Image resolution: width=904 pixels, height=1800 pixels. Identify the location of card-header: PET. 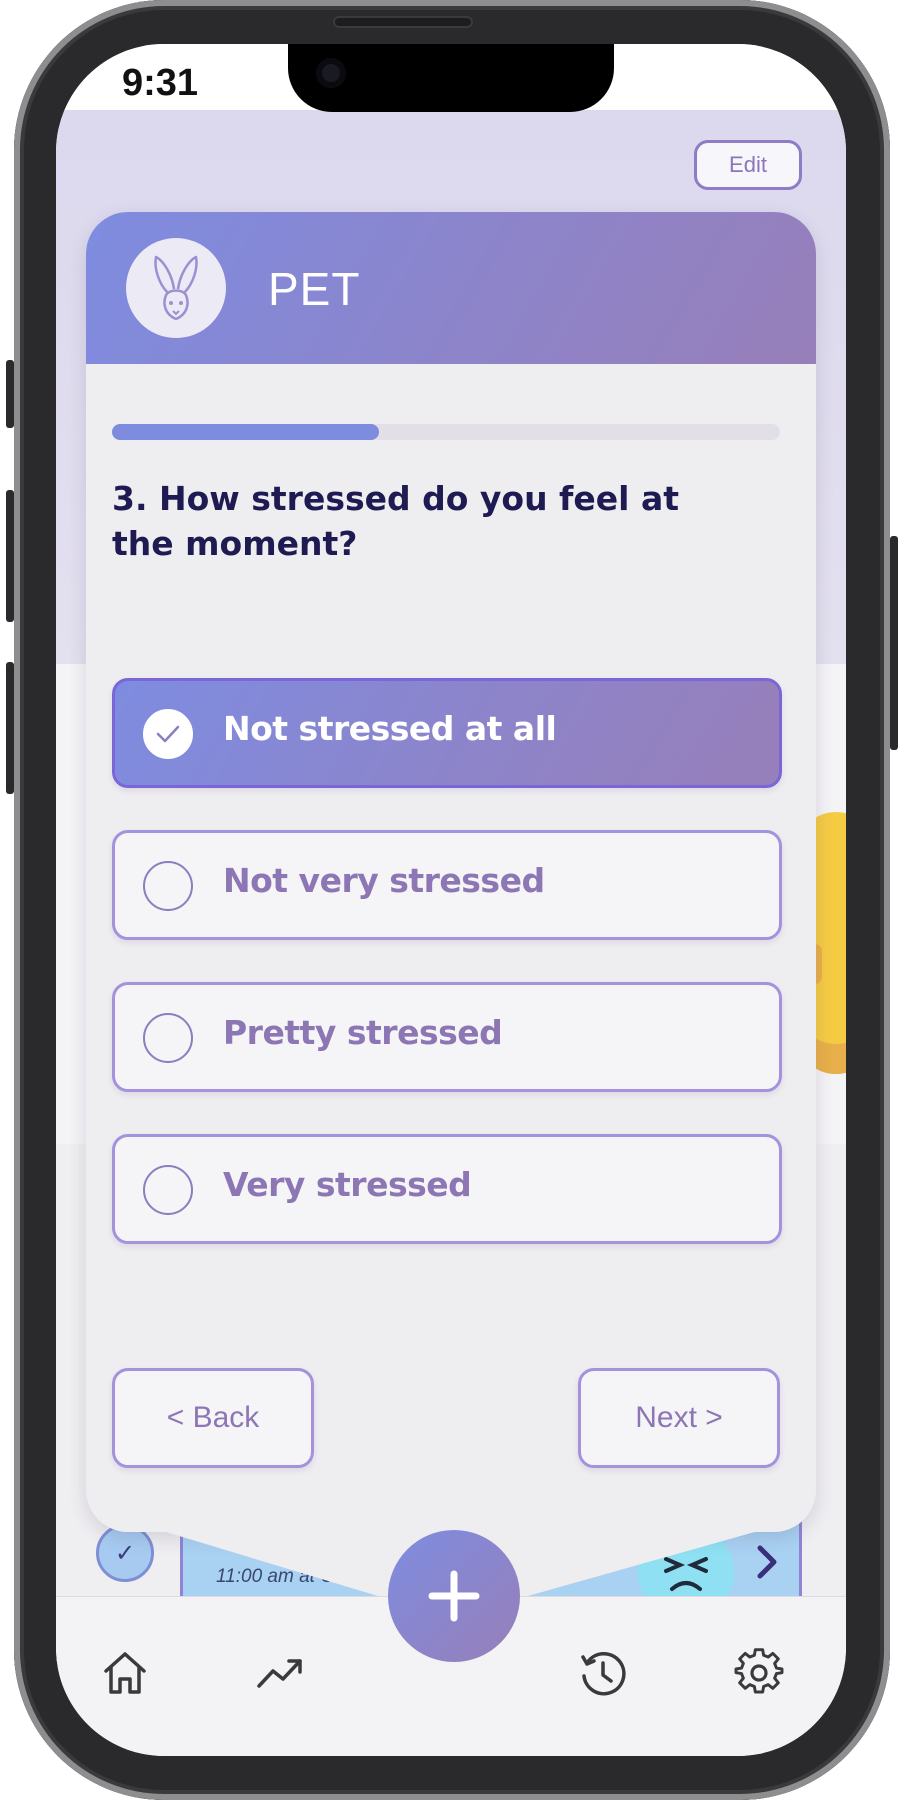
(451, 288).